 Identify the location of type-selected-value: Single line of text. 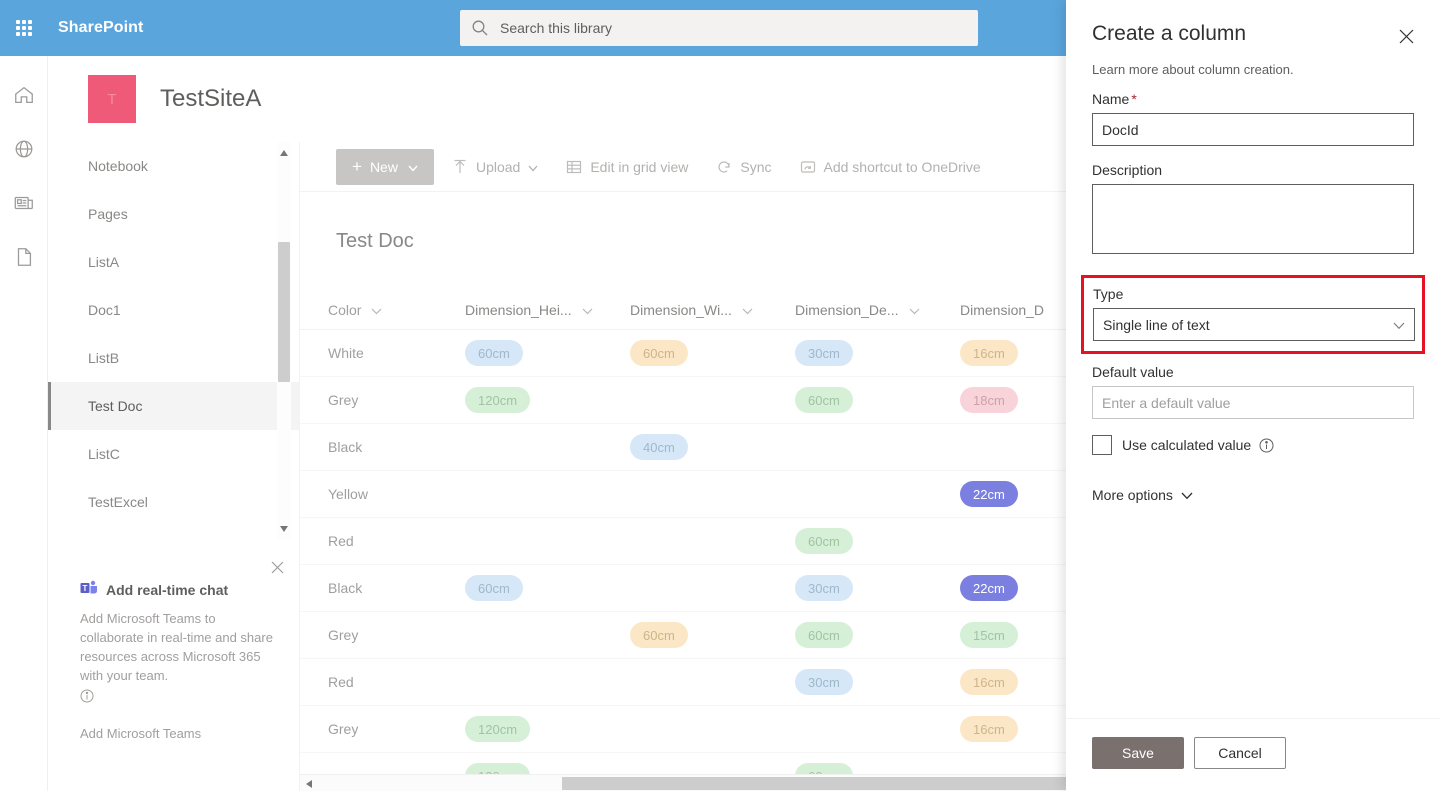
(1156, 324).